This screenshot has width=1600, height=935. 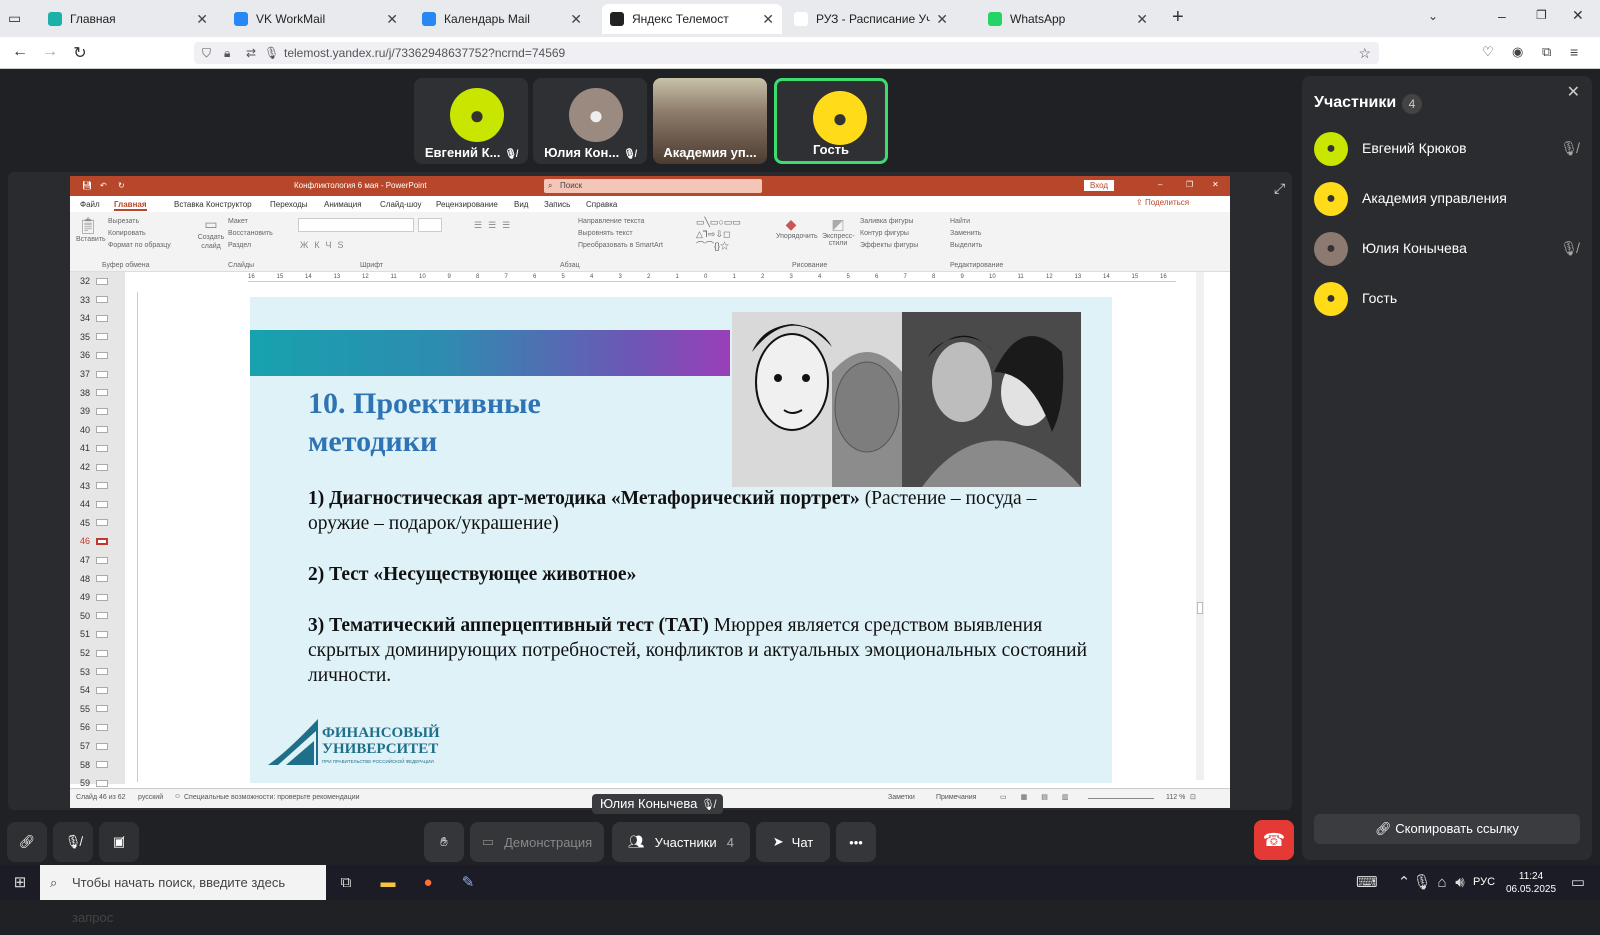 What do you see at coordinates (692, 19) in the screenshot?
I see `browser-tab: Яндекс Телемост ✕` at bounding box center [692, 19].